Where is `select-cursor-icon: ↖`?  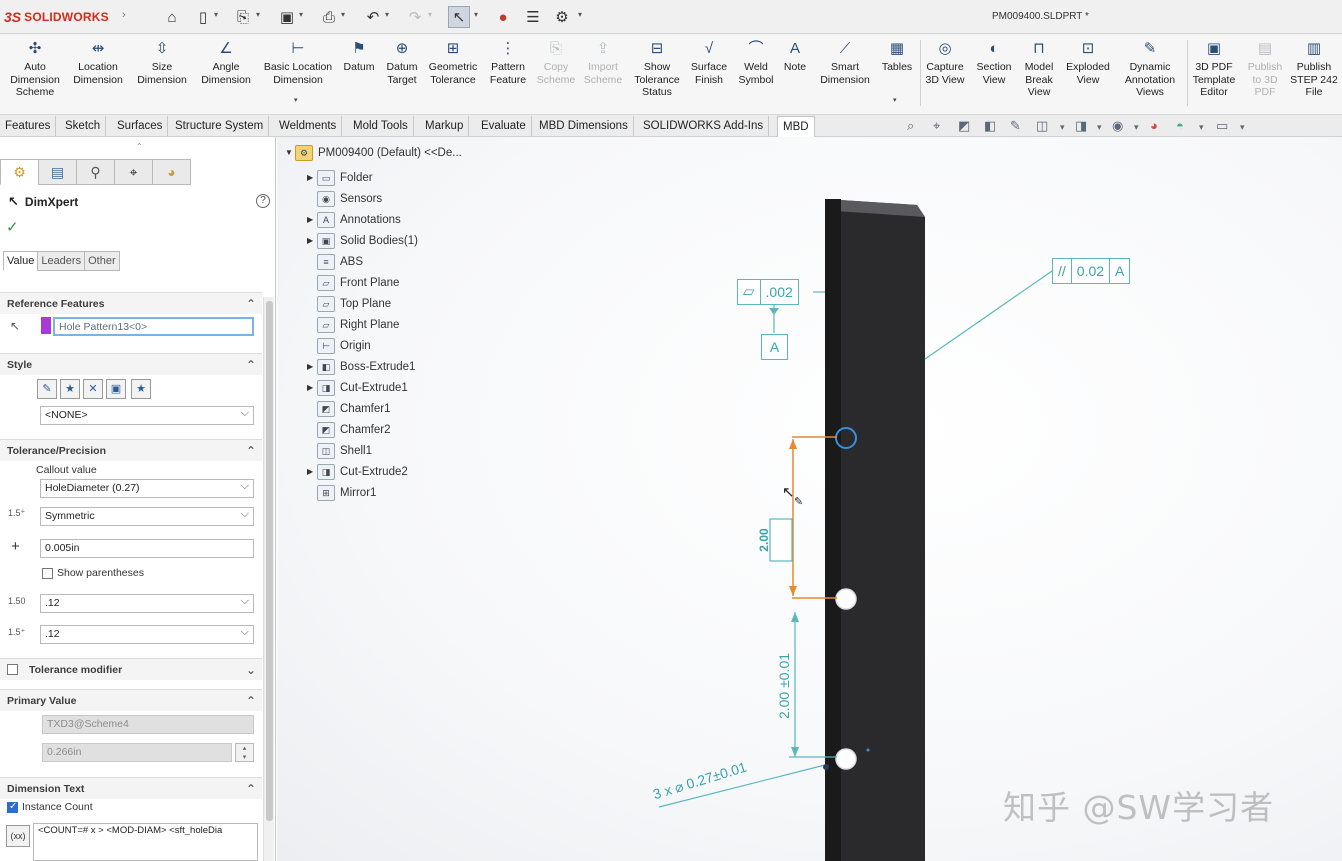 select-cursor-icon: ↖ is located at coordinates (459, 17).